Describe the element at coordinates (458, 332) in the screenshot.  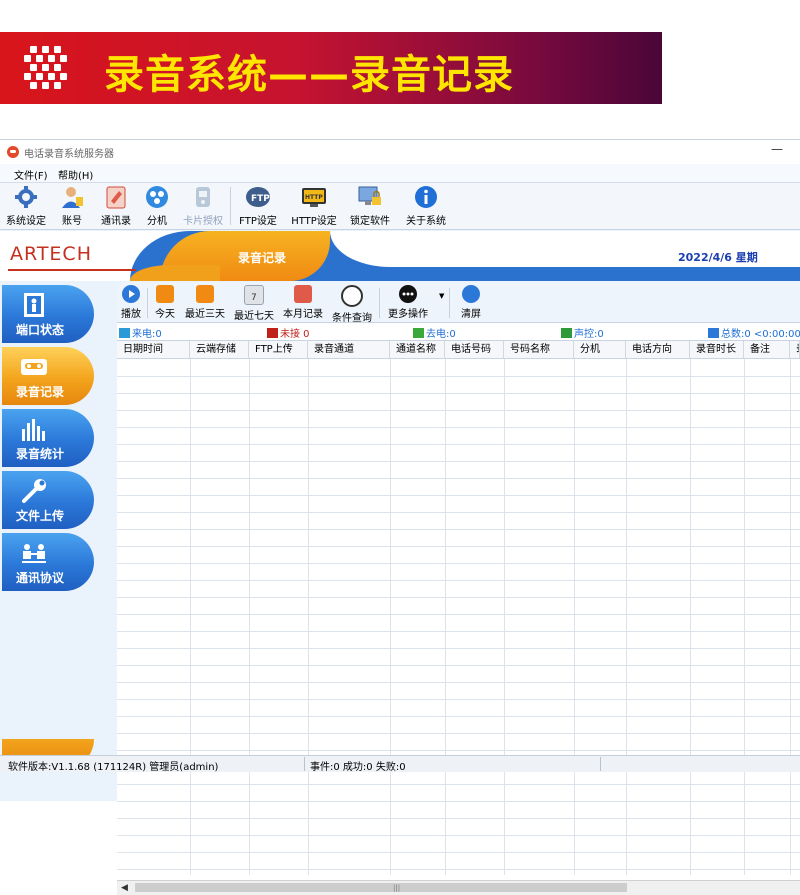
I see `call-stats-strip: 来电:0 未接 0 去电:0 声控:0 总数:0 <0:00:00>` at that location.